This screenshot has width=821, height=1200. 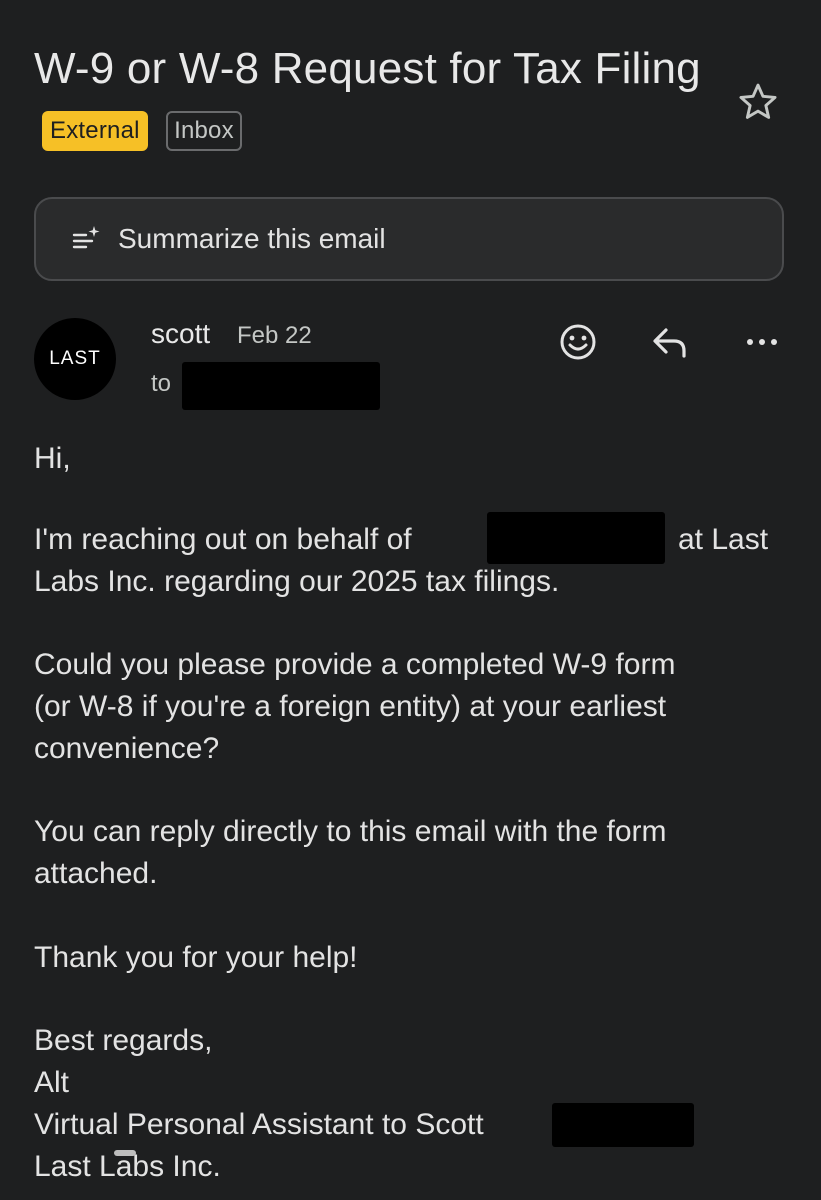 I want to click on more-horiz-icon, so click(x=762, y=342).